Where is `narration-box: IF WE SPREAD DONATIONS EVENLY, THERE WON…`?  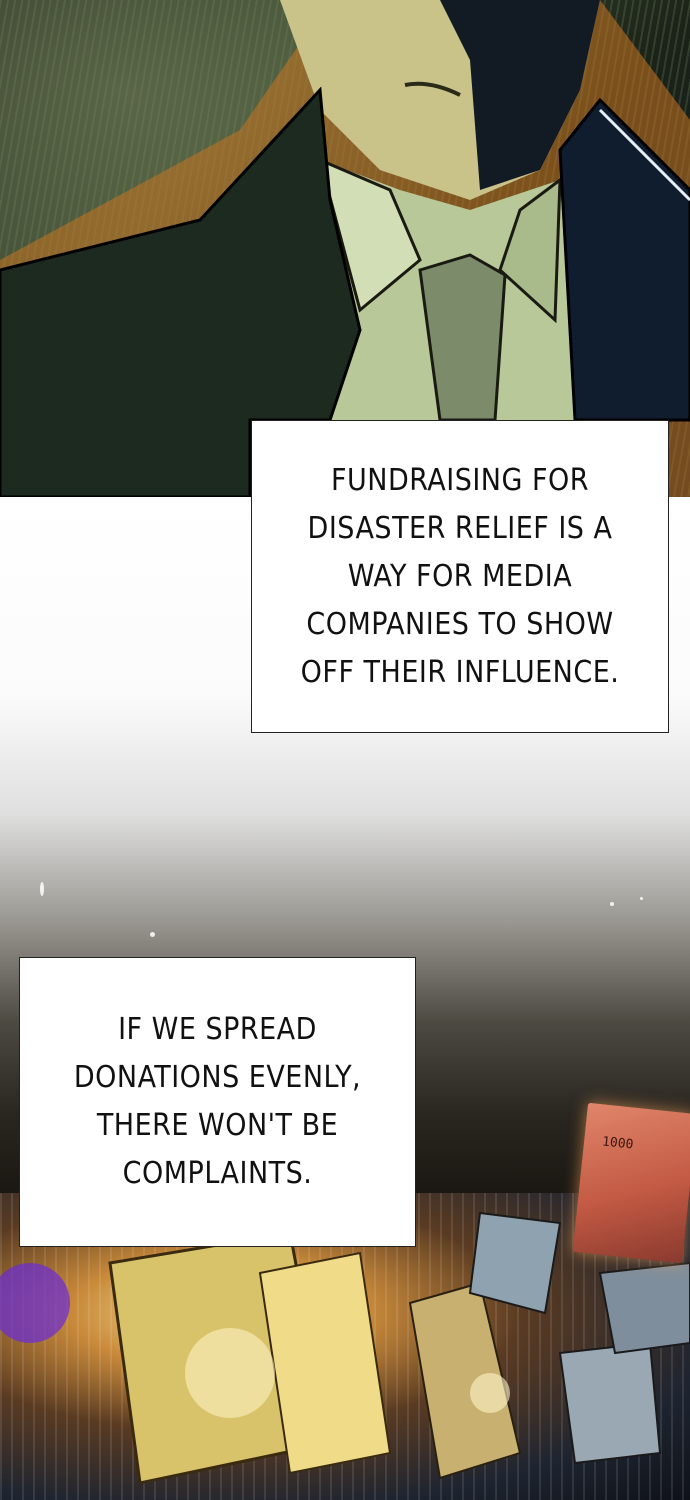
narration-box: IF WE SPREAD DONATIONS EVENLY, THERE WON… is located at coordinates (217, 1102).